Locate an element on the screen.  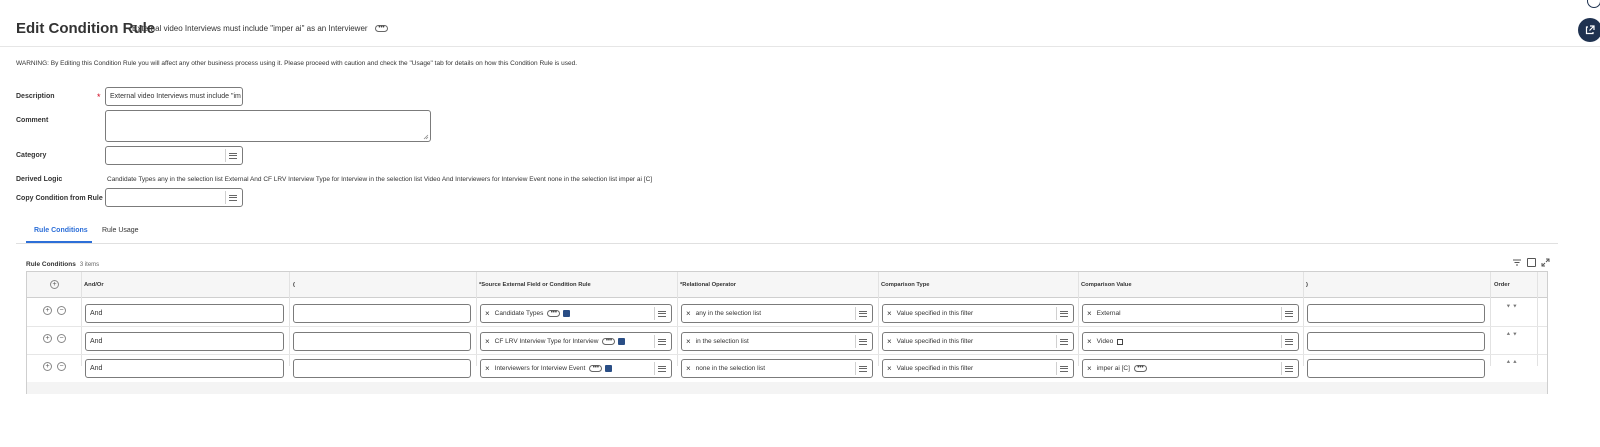
order-arrows: ⯅ ⯅ is located at coordinates (1511, 363).